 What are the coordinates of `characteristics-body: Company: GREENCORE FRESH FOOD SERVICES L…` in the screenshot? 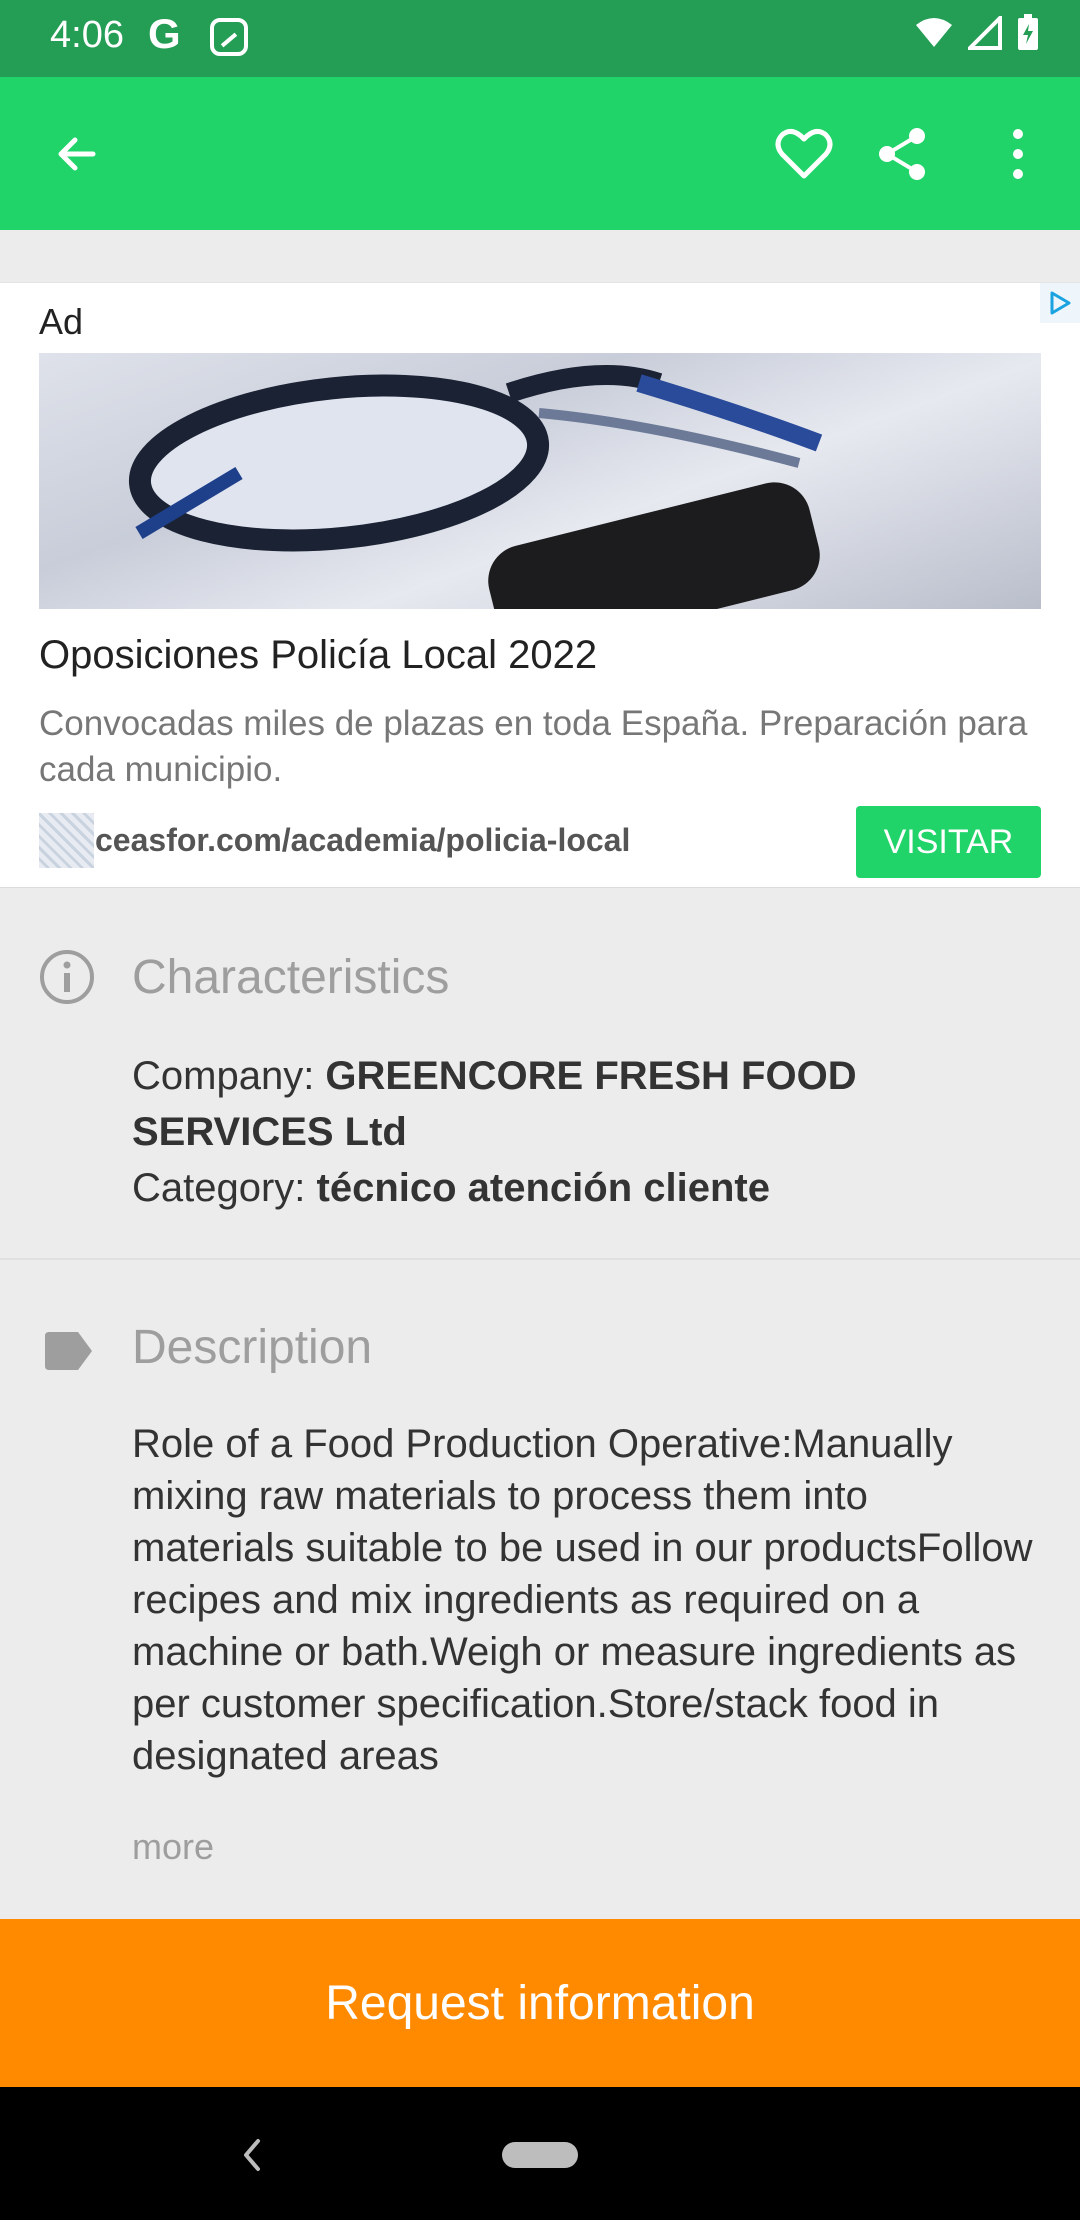 It's located at (582, 1132).